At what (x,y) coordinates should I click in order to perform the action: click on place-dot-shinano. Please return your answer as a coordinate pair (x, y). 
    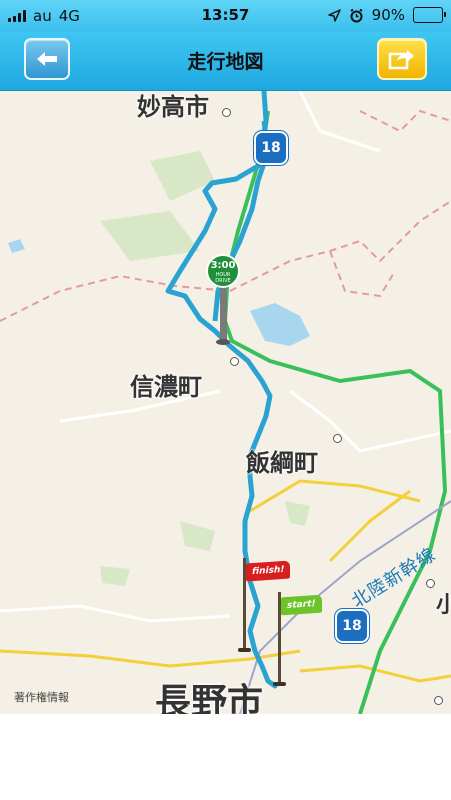
    Looking at the image, I should click on (234, 361).